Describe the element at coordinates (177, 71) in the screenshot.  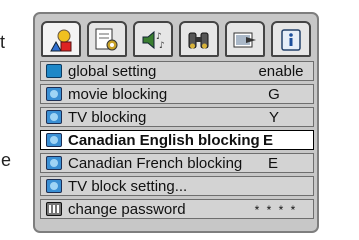
I see `menu-row-global-setting: global setting enable` at that location.